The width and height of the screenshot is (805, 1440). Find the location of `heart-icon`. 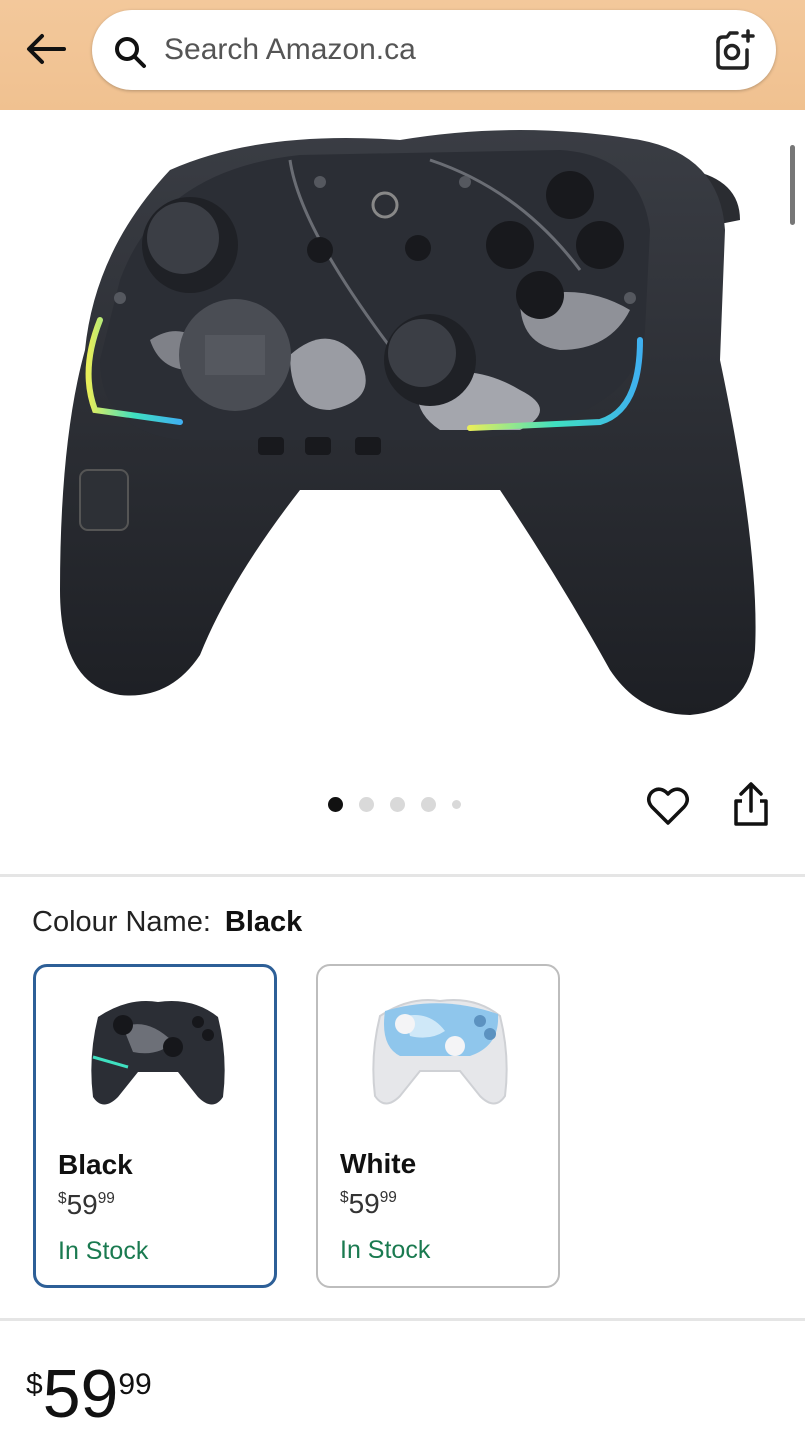

heart-icon is located at coordinates (668, 806).